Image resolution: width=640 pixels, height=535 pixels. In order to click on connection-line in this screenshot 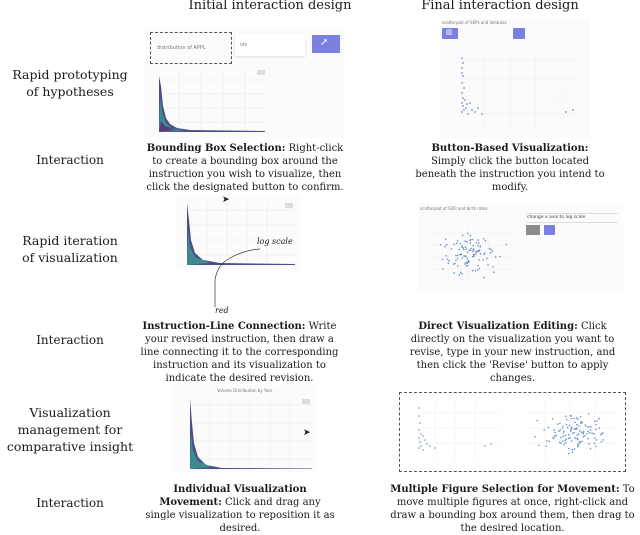, I will do `click(237, 277)`.